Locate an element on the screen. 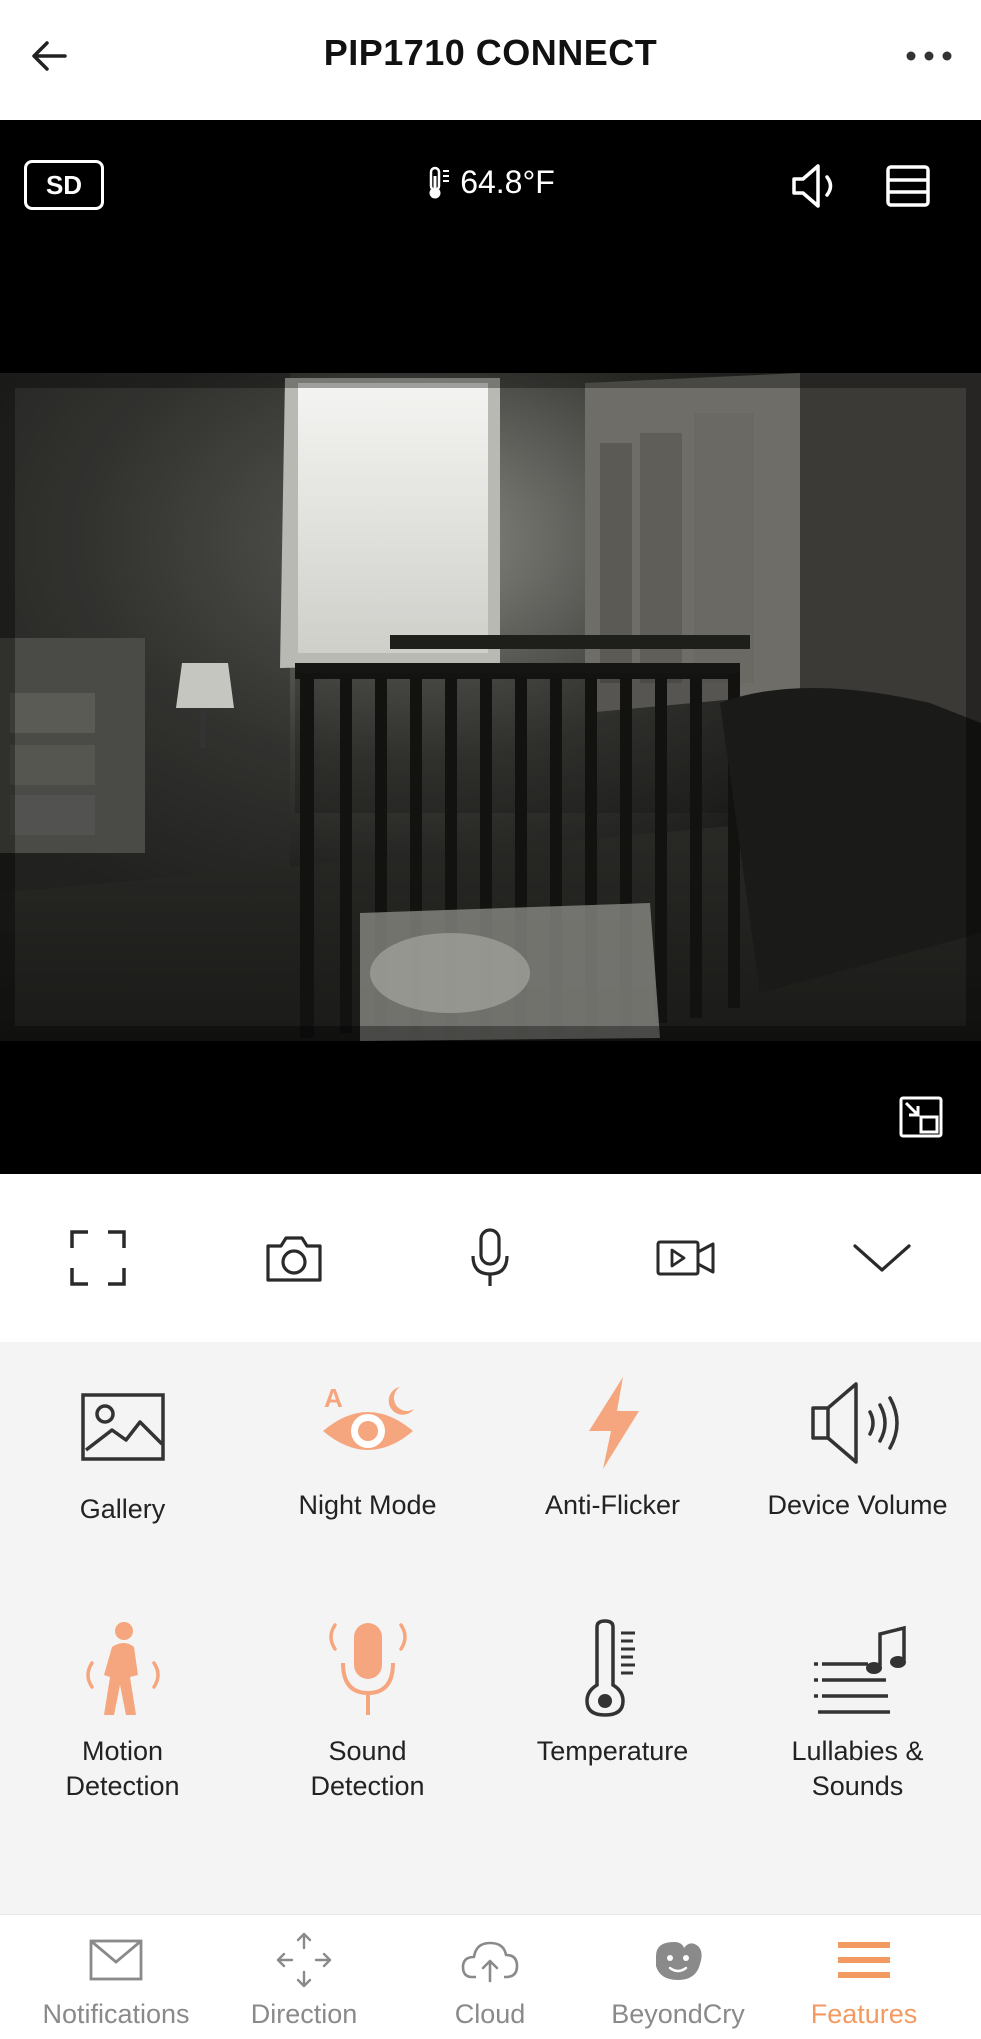 Image resolution: width=981 pixels, height=2039 pixels. feature-motion-detection: Motion Detection is located at coordinates (122, 1704).